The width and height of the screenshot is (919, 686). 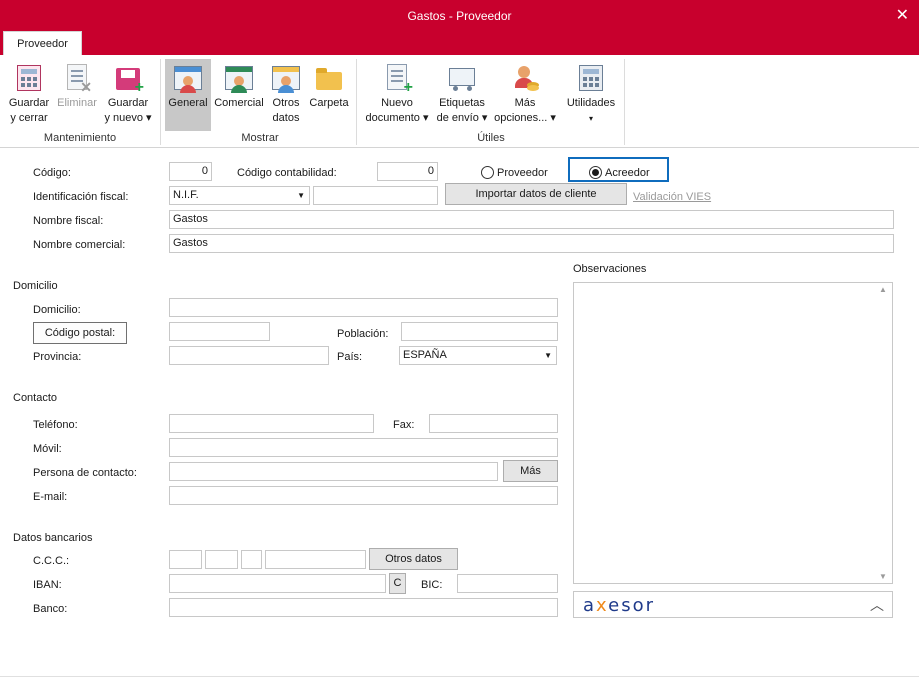 What do you see at coordinates (85, 473) in the screenshot?
I see `persona-contacto-label: Persona de contacto:` at bounding box center [85, 473].